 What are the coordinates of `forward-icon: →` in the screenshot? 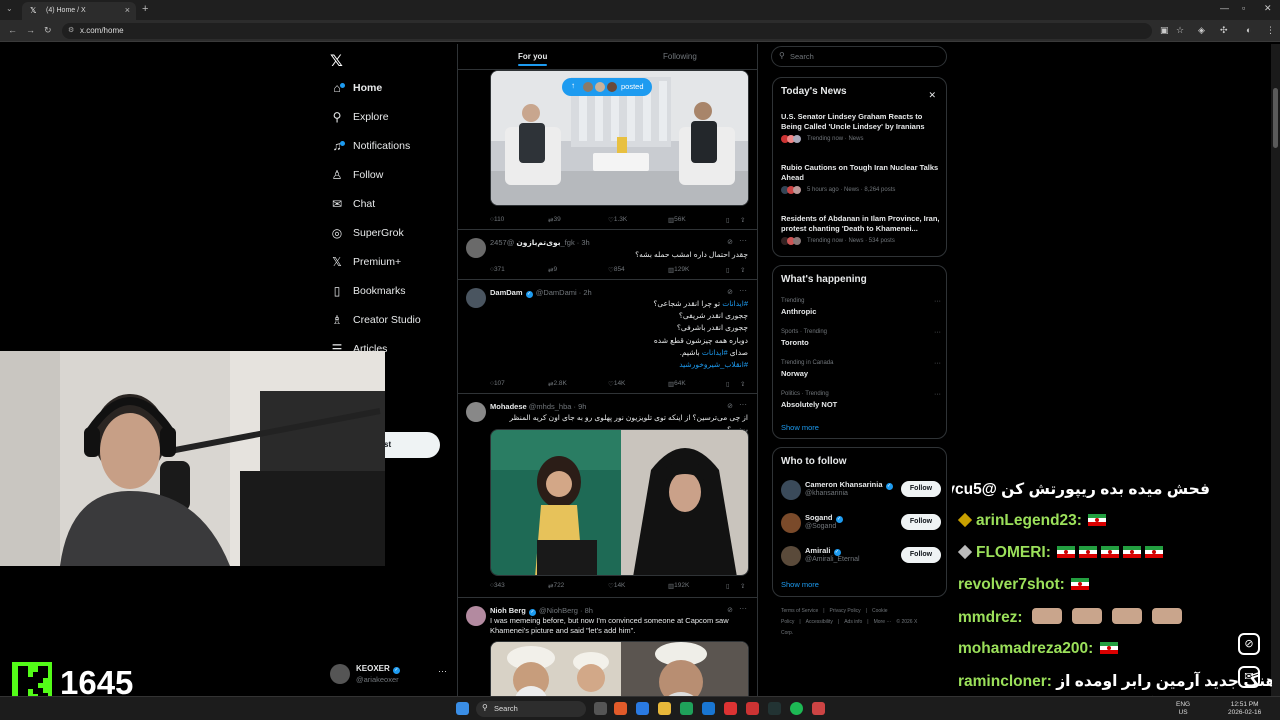 It's located at (30, 30).